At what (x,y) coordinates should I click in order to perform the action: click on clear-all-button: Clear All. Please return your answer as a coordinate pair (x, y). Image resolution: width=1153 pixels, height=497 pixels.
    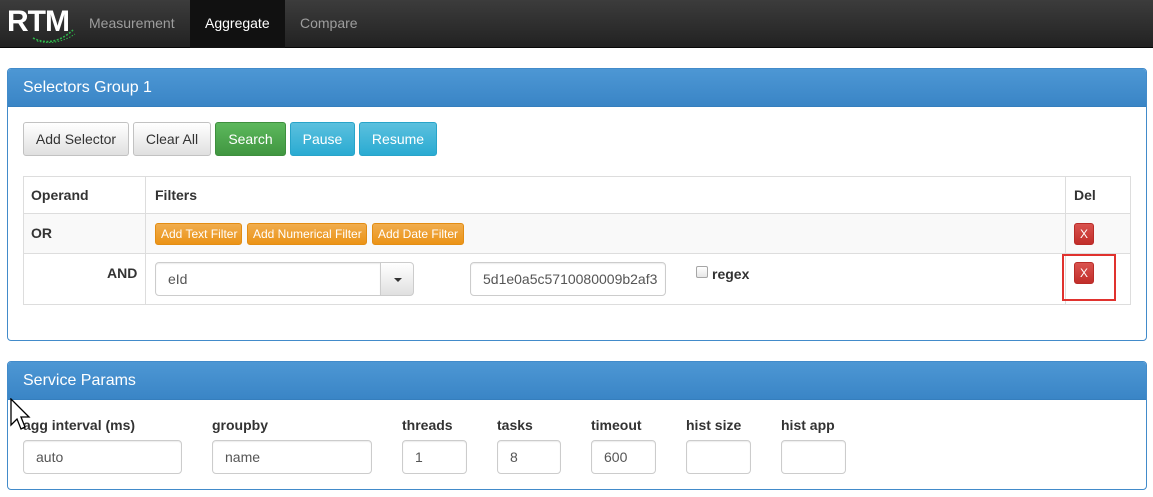
    Looking at the image, I should click on (172, 139).